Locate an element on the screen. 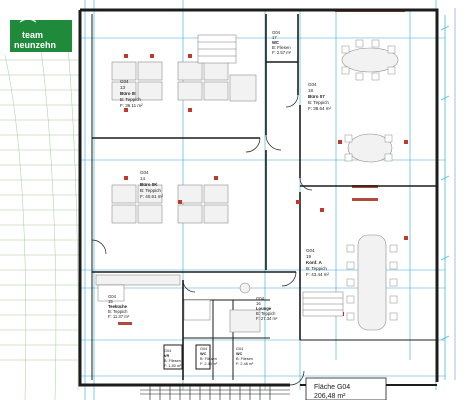 Image resolution: width=469 pixels, height=400 pixels. room-area: F: 2.45 m² is located at coordinates (209, 364).